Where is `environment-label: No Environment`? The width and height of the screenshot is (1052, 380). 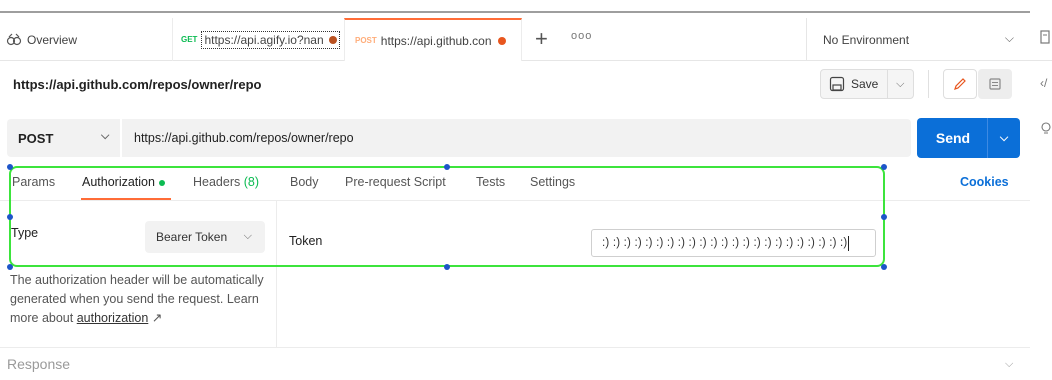 environment-label: No Environment is located at coordinates (866, 39).